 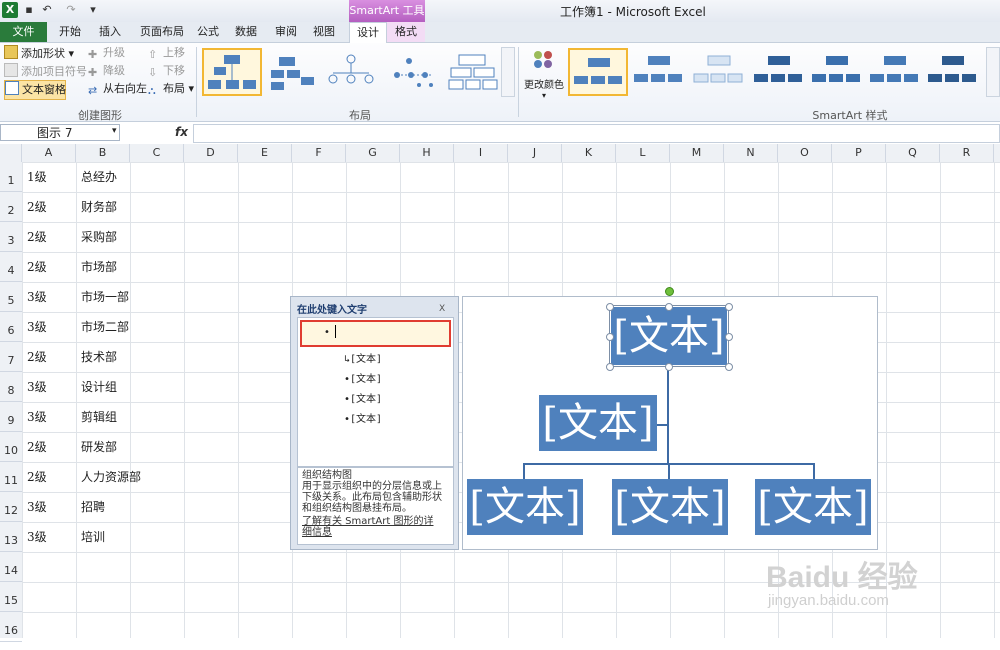 I want to click on formula-input, so click(x=596, y=133).